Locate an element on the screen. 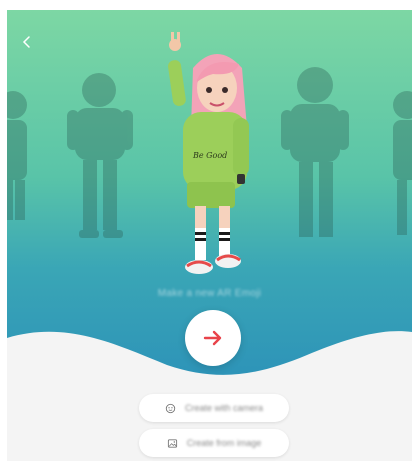 The width and height of the screenshot is (419, 461). next-button is located at coordinates (213, 338).